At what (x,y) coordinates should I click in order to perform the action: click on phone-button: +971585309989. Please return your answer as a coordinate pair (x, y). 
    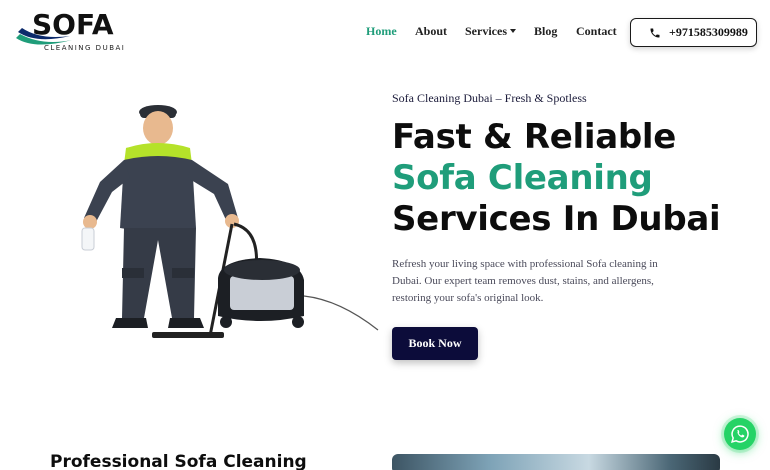
    Looking at the image, I should click on (693, 32).